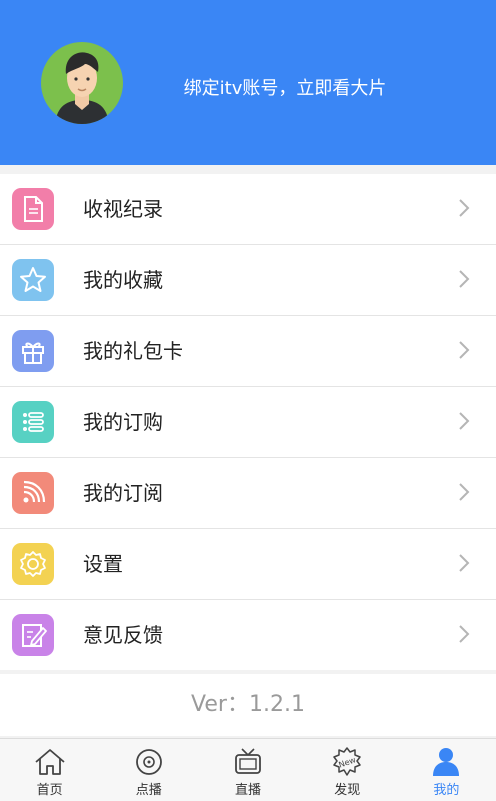  I want to click on tab-mine: 我的, so click(446, 770).